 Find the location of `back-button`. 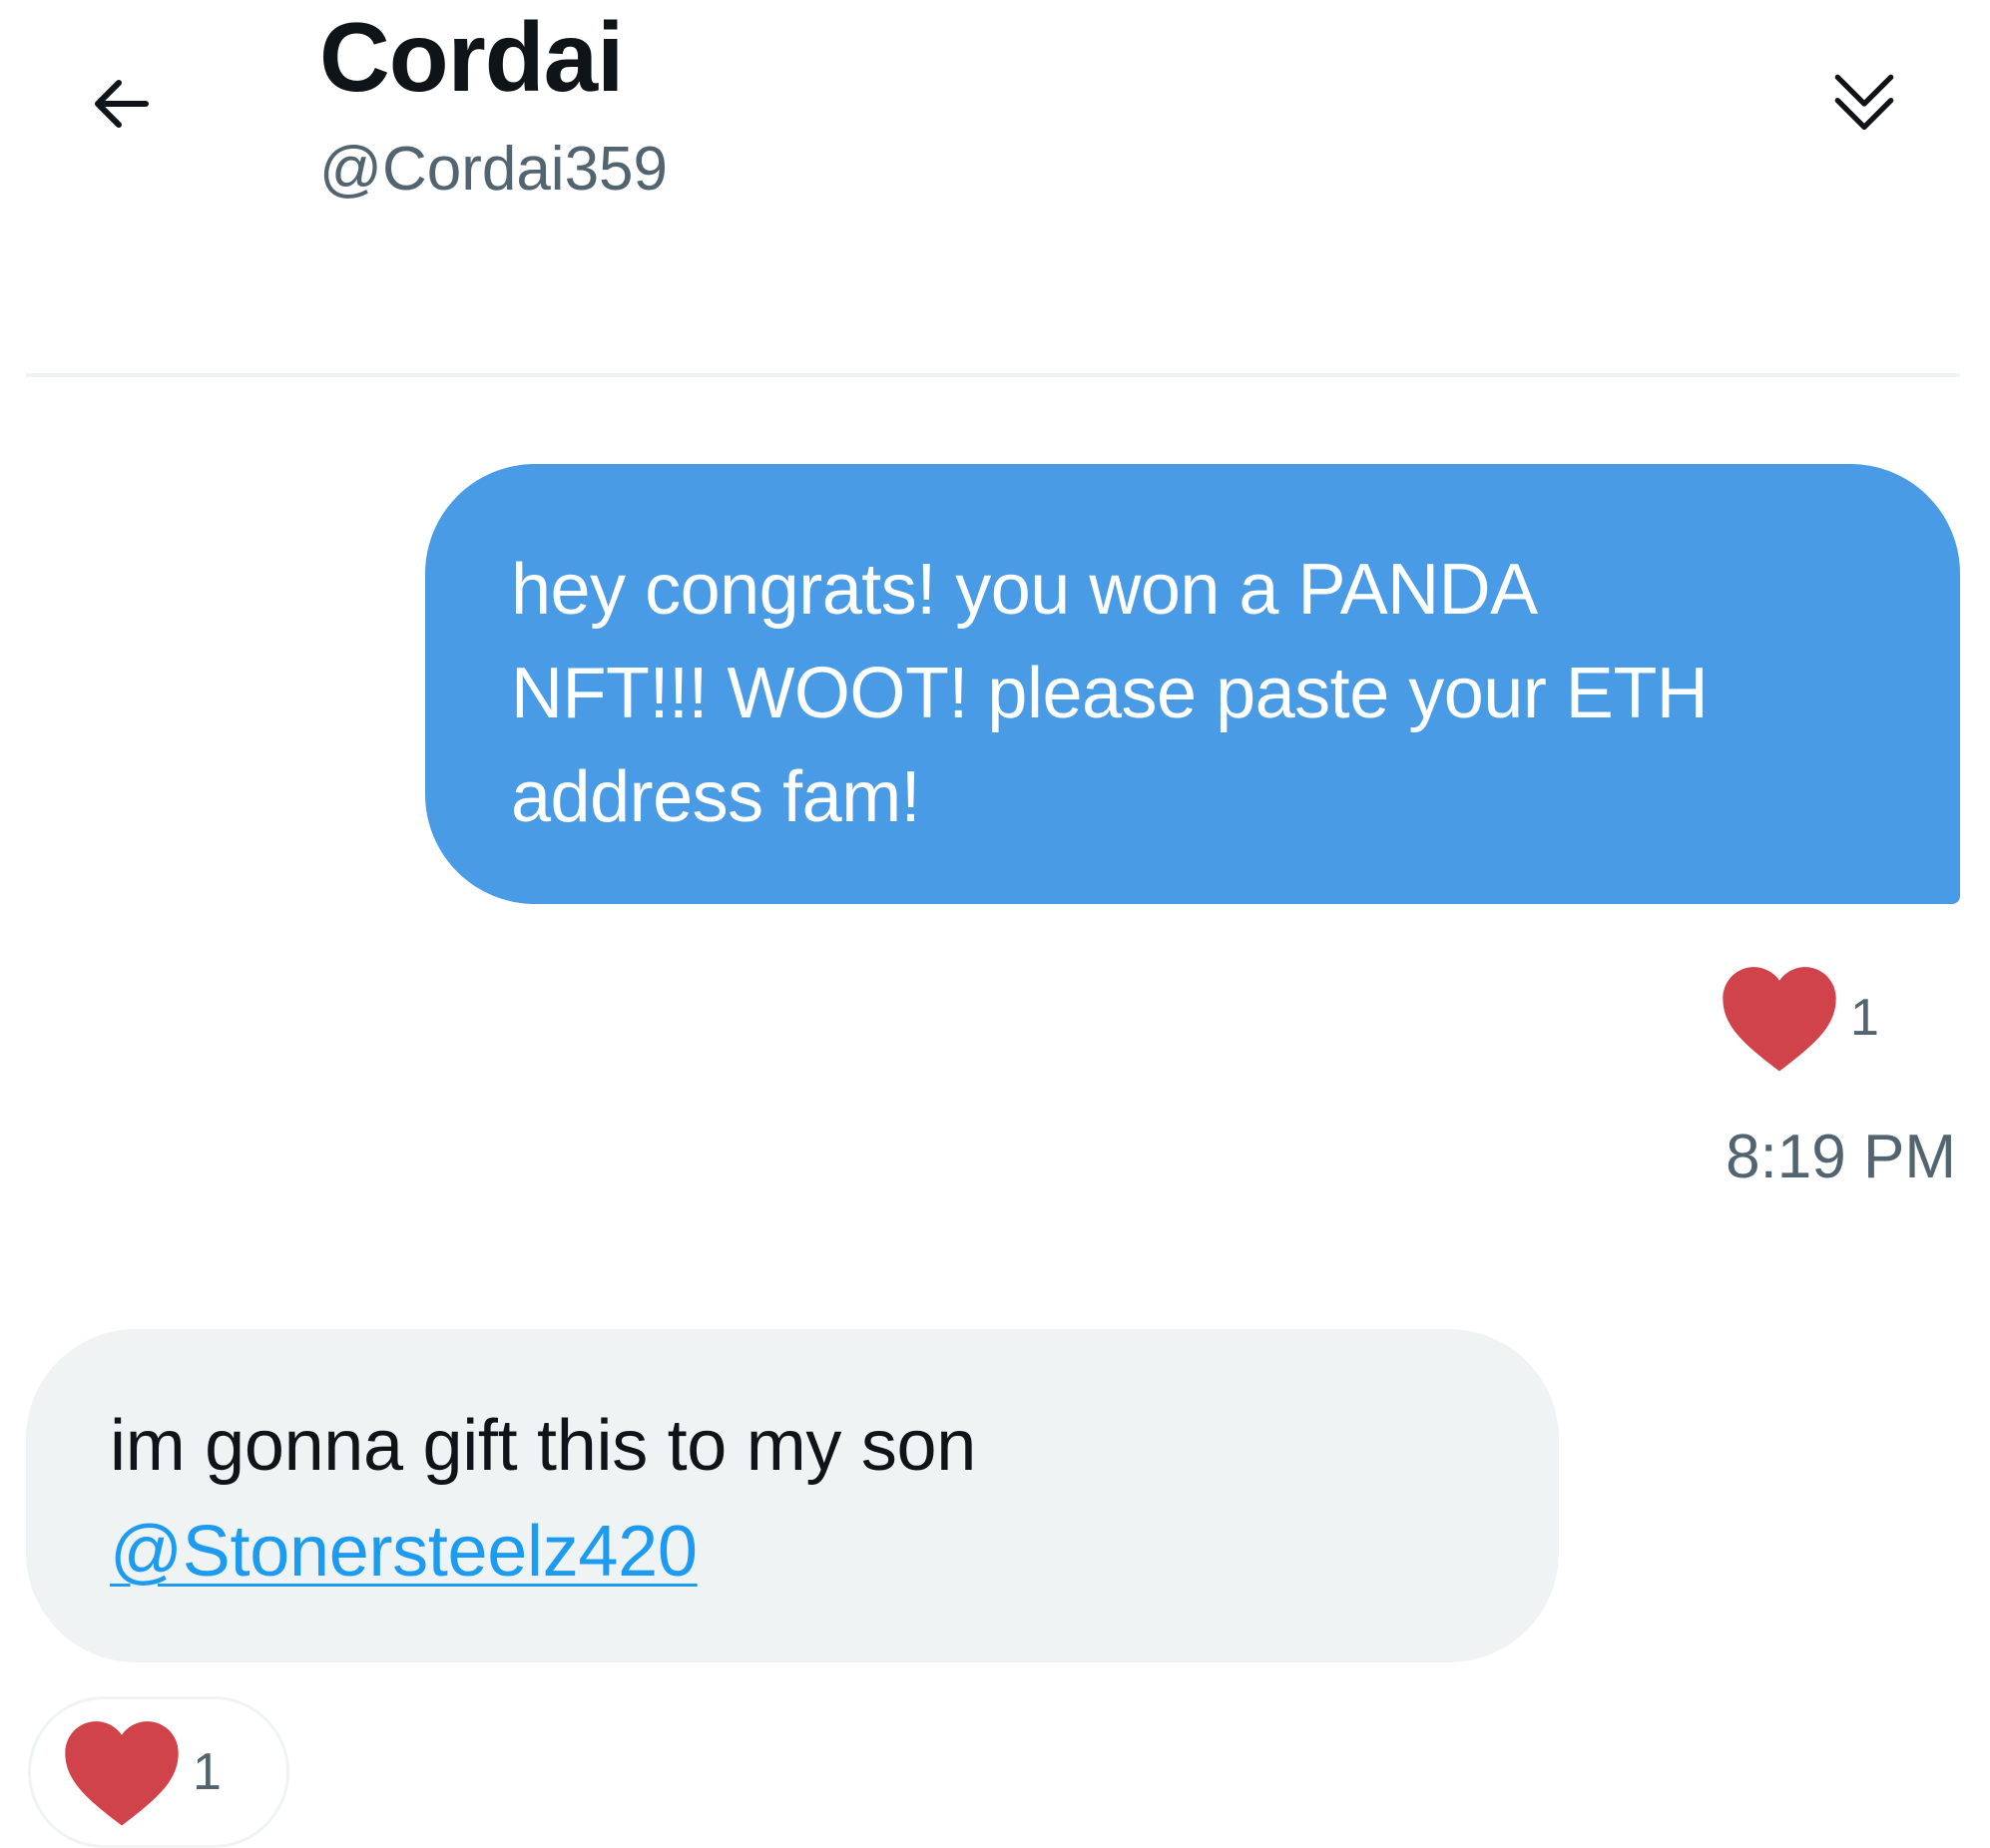

back-button is located at coordinates (122, 104).